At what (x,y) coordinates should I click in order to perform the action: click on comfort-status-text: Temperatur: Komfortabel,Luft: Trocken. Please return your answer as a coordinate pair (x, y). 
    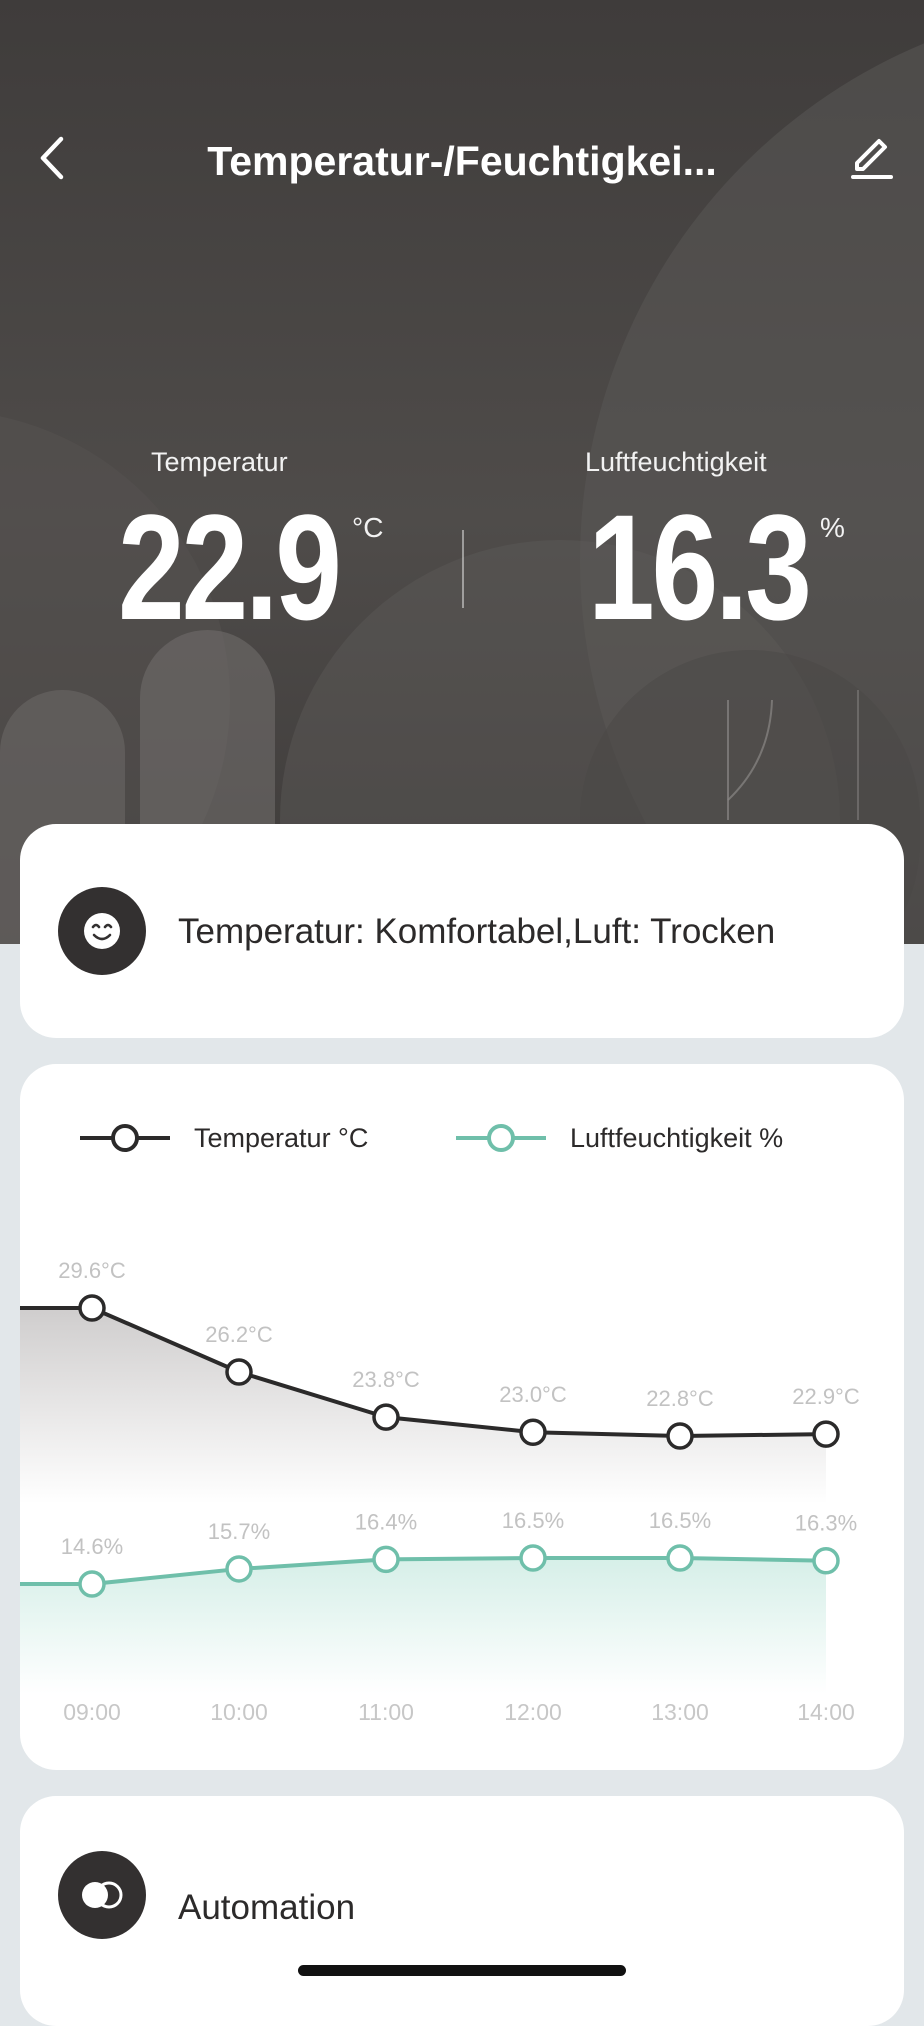
    Looking at the image, I should click on (477, 931).